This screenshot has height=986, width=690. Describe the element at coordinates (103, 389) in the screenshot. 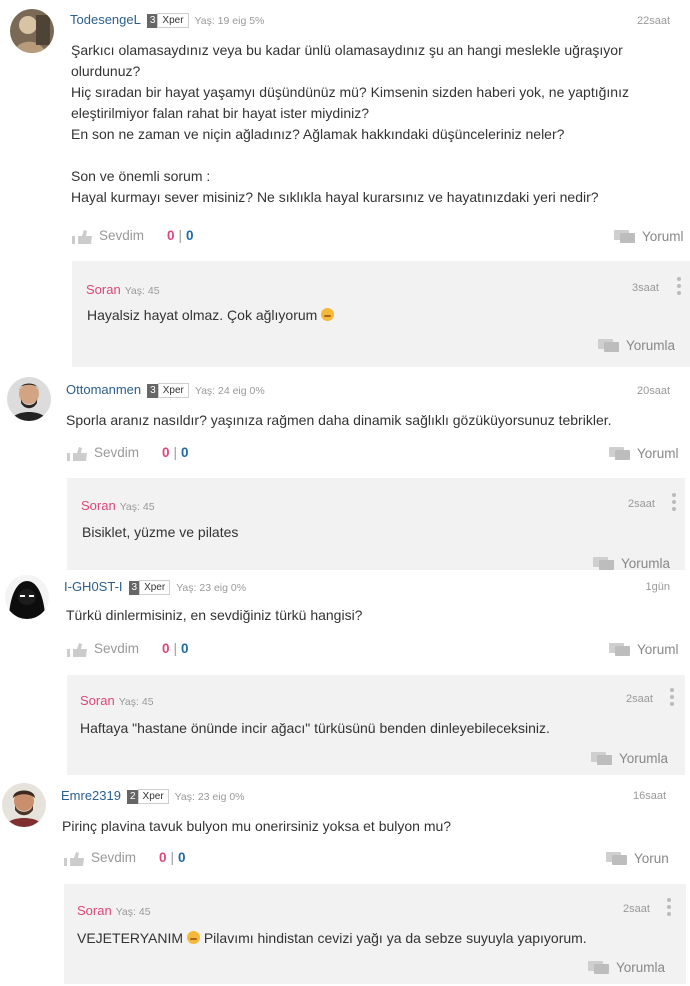

I see `username-link: Ottomanmen` at that location.